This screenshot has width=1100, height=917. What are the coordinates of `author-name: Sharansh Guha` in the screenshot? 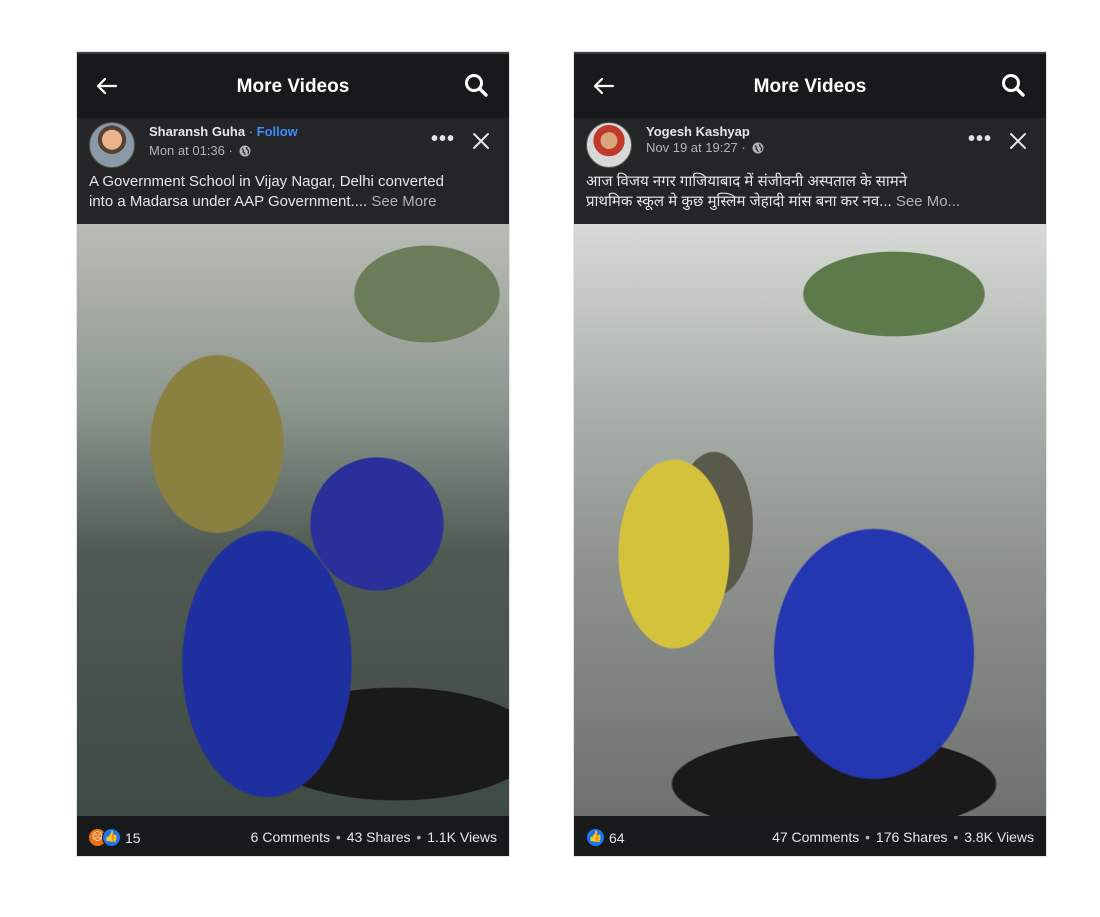 It's located at (197, 131).